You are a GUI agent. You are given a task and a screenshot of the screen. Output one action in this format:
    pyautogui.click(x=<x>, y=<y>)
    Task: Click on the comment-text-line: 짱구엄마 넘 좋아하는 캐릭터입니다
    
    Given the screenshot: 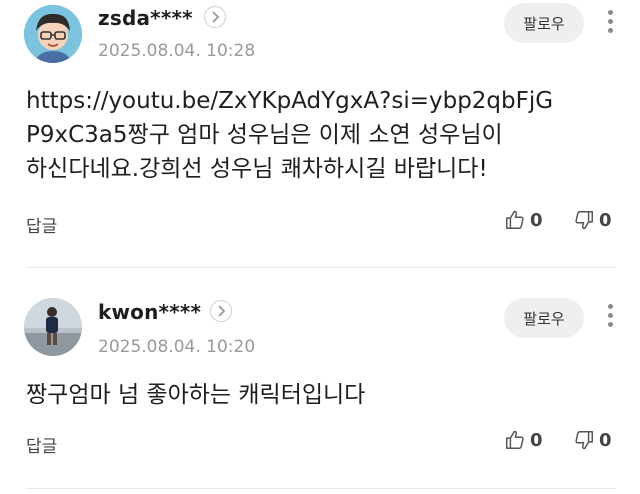 What is the action you would take?
    pyautogui.click(x=196, y=395)
    